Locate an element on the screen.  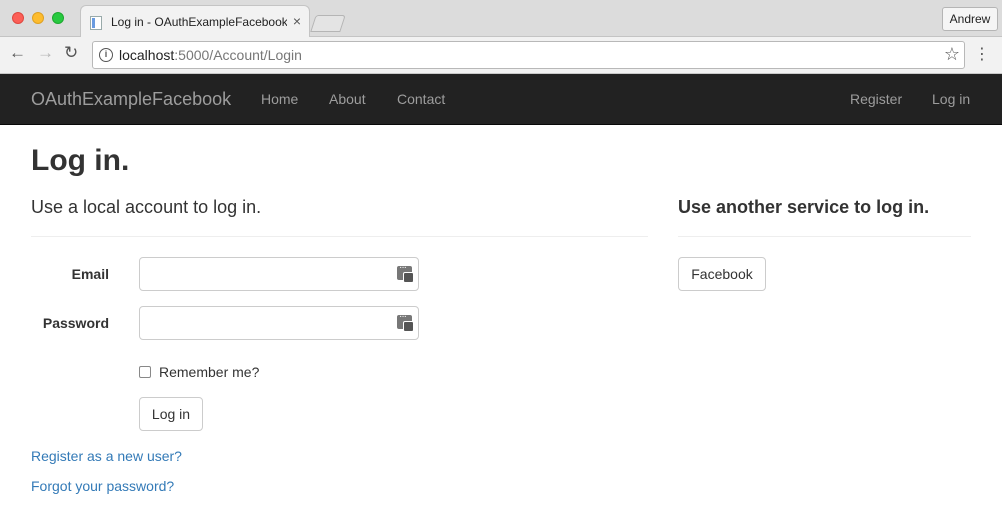
back-arrow-icon: ← is located at coordinates (17, 53).